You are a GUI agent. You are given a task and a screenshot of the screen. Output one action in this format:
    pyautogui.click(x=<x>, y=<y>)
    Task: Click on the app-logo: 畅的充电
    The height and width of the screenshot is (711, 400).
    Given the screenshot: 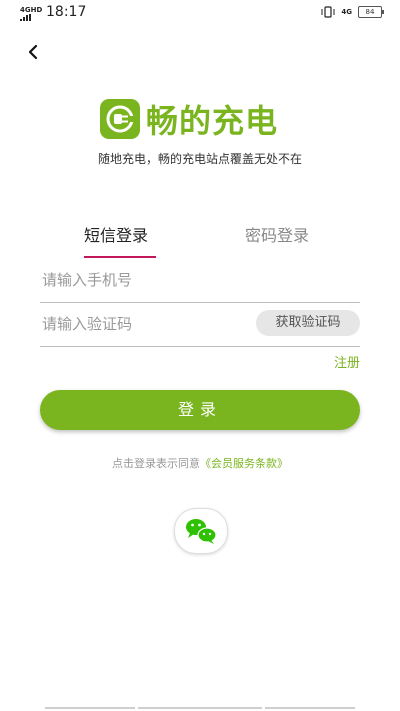 What is the action you would take?
    pyautogui.click(x=189, y=119)
    